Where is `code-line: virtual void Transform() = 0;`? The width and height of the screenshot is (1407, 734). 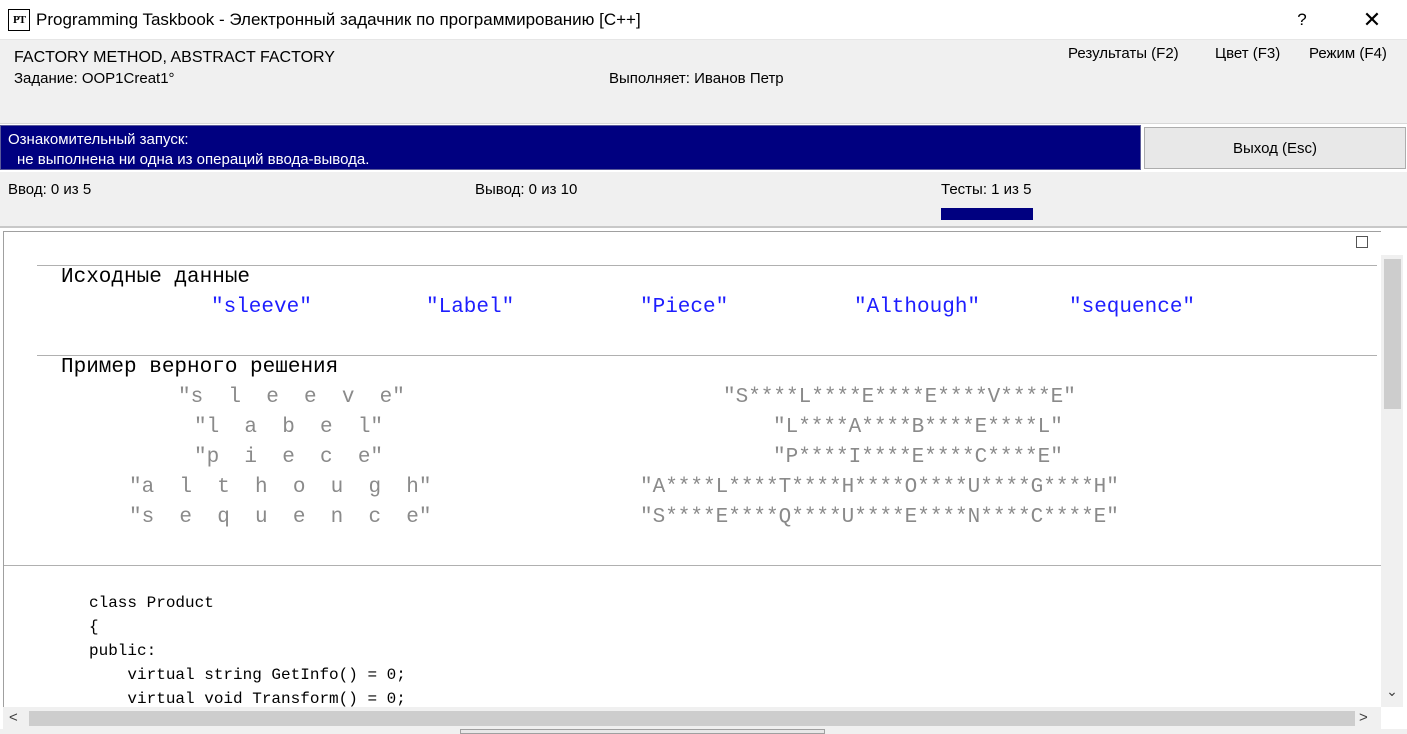
code-line: virtual void Transform() = 0; is located at coordinates (247, 698).